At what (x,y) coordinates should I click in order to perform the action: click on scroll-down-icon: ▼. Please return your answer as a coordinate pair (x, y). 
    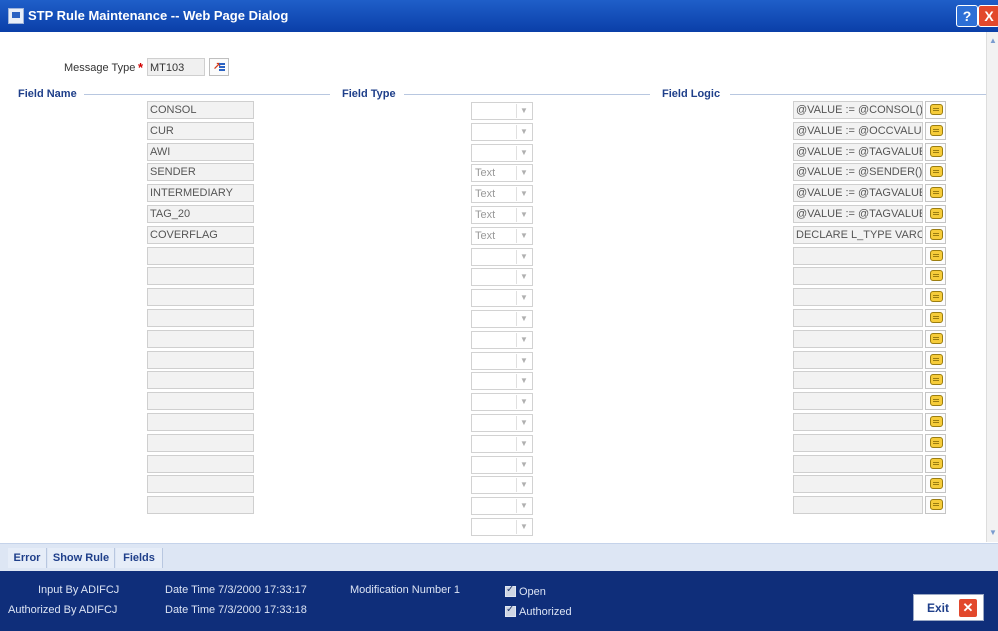
    Looking at the image, I should click on (993, 532).